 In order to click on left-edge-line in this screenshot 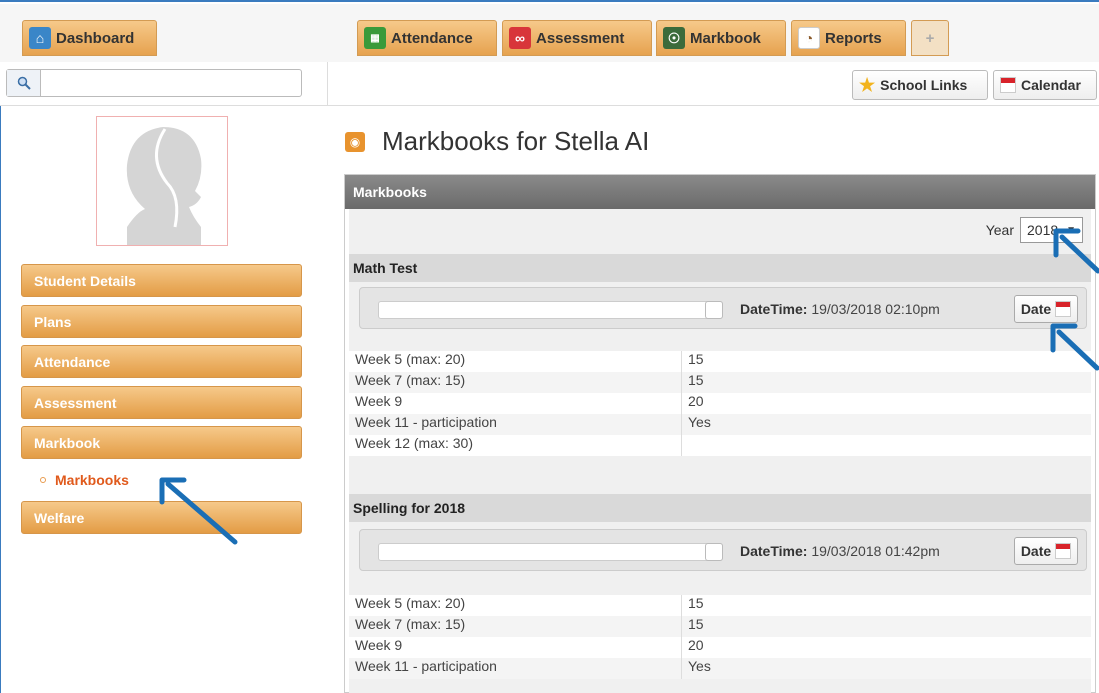, I will do `click(0, 399)`.